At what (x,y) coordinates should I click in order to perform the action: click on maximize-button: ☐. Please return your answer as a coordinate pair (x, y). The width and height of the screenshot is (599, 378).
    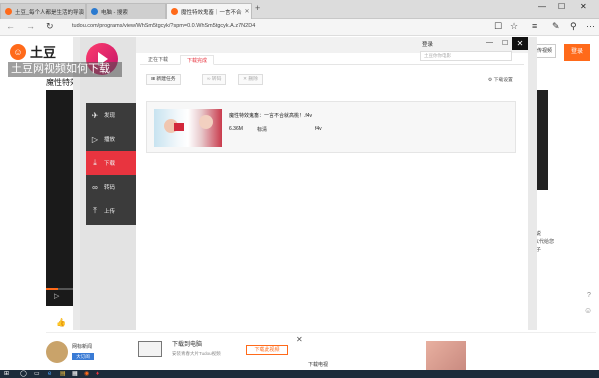
    Looking at the image, I should click on (561, 6).